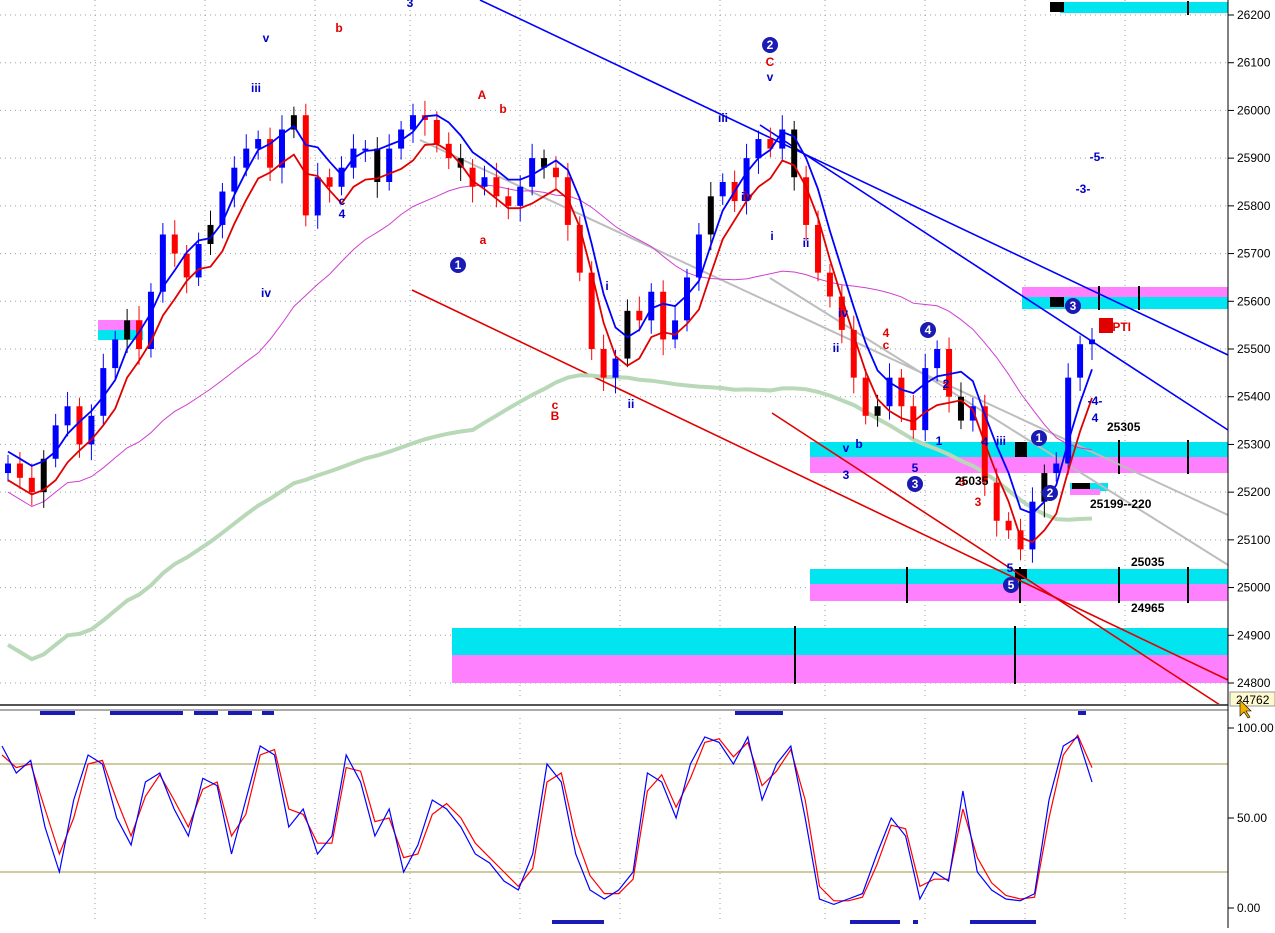  What do you see at coordinates (1254, 254) in the screenshot?
I see `axis-tick-label: 25700` at bounding box center [1254, 254].